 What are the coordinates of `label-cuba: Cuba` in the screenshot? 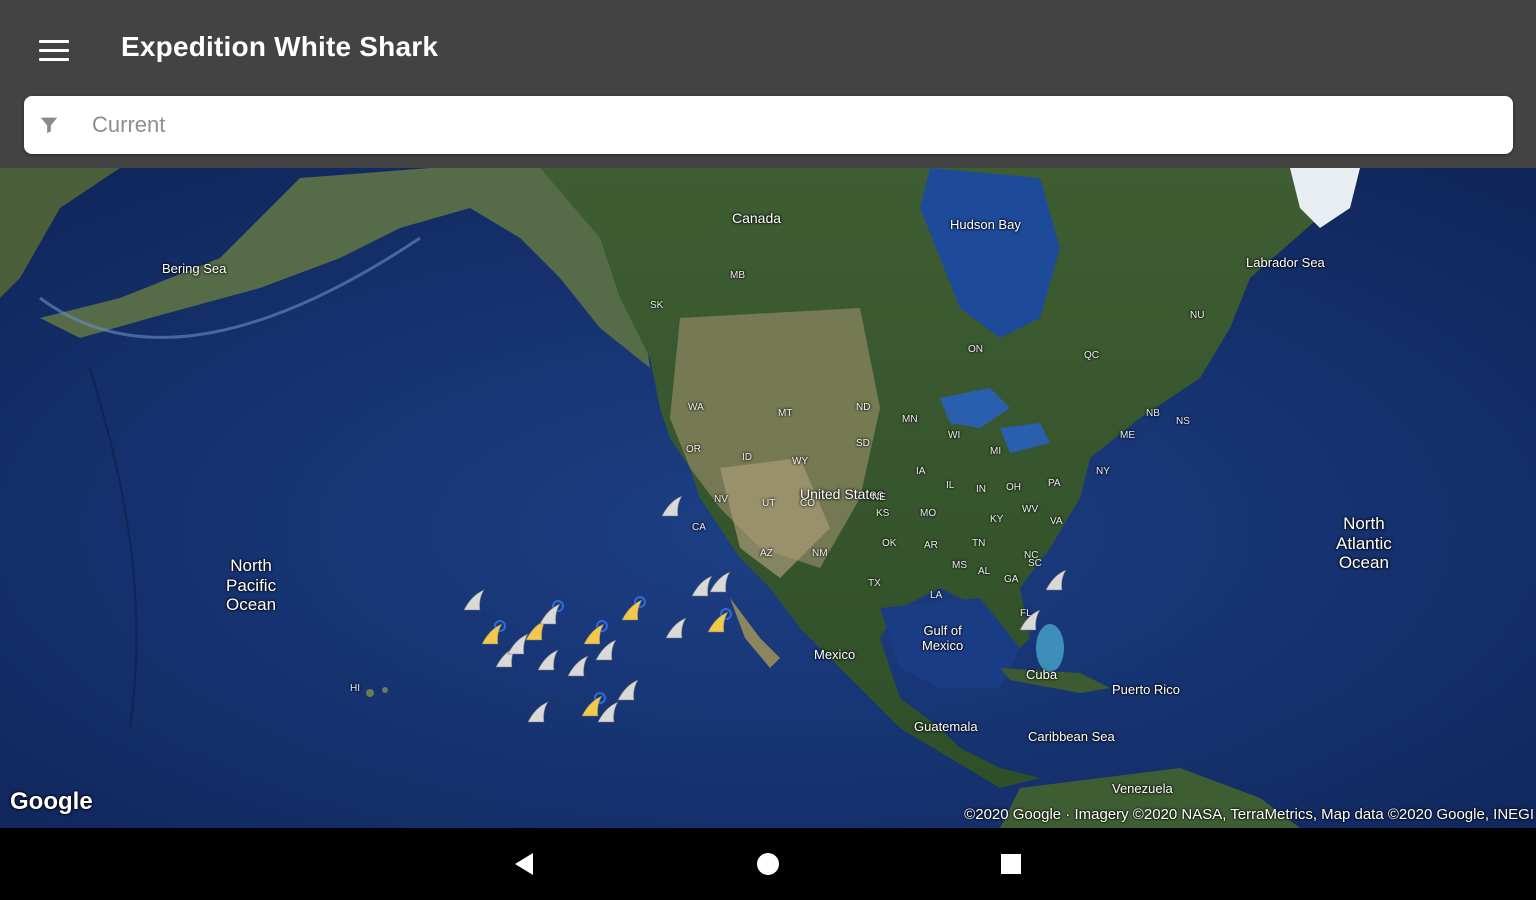 It's located at (1042, 674).